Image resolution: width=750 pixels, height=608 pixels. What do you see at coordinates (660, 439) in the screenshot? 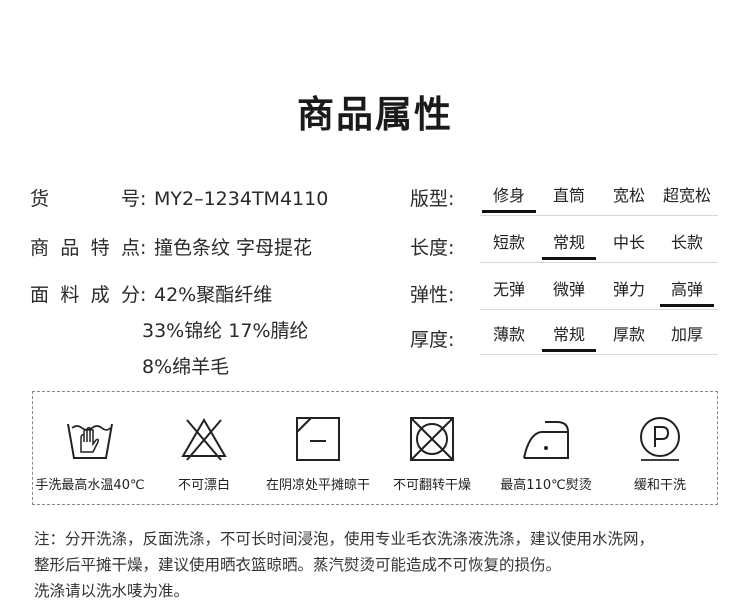
I see `dry-clean-p-icon` at bounding box center [660, 439].